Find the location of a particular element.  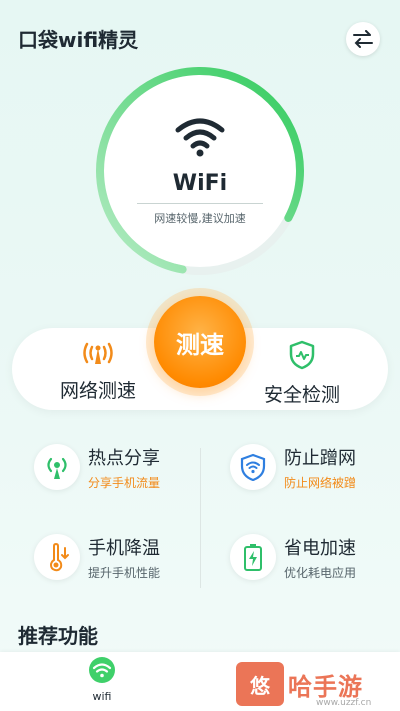

network-speed-test-button: 网络测速 is located at coordinates (98, 371).